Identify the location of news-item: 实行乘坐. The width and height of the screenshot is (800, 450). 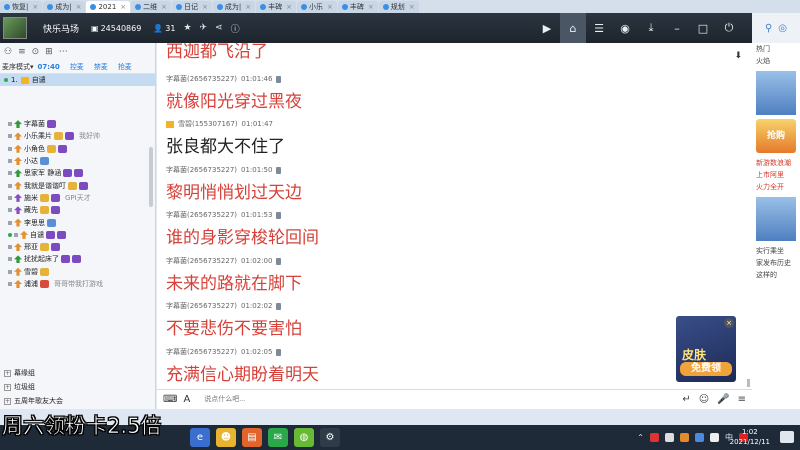
(776, 251).